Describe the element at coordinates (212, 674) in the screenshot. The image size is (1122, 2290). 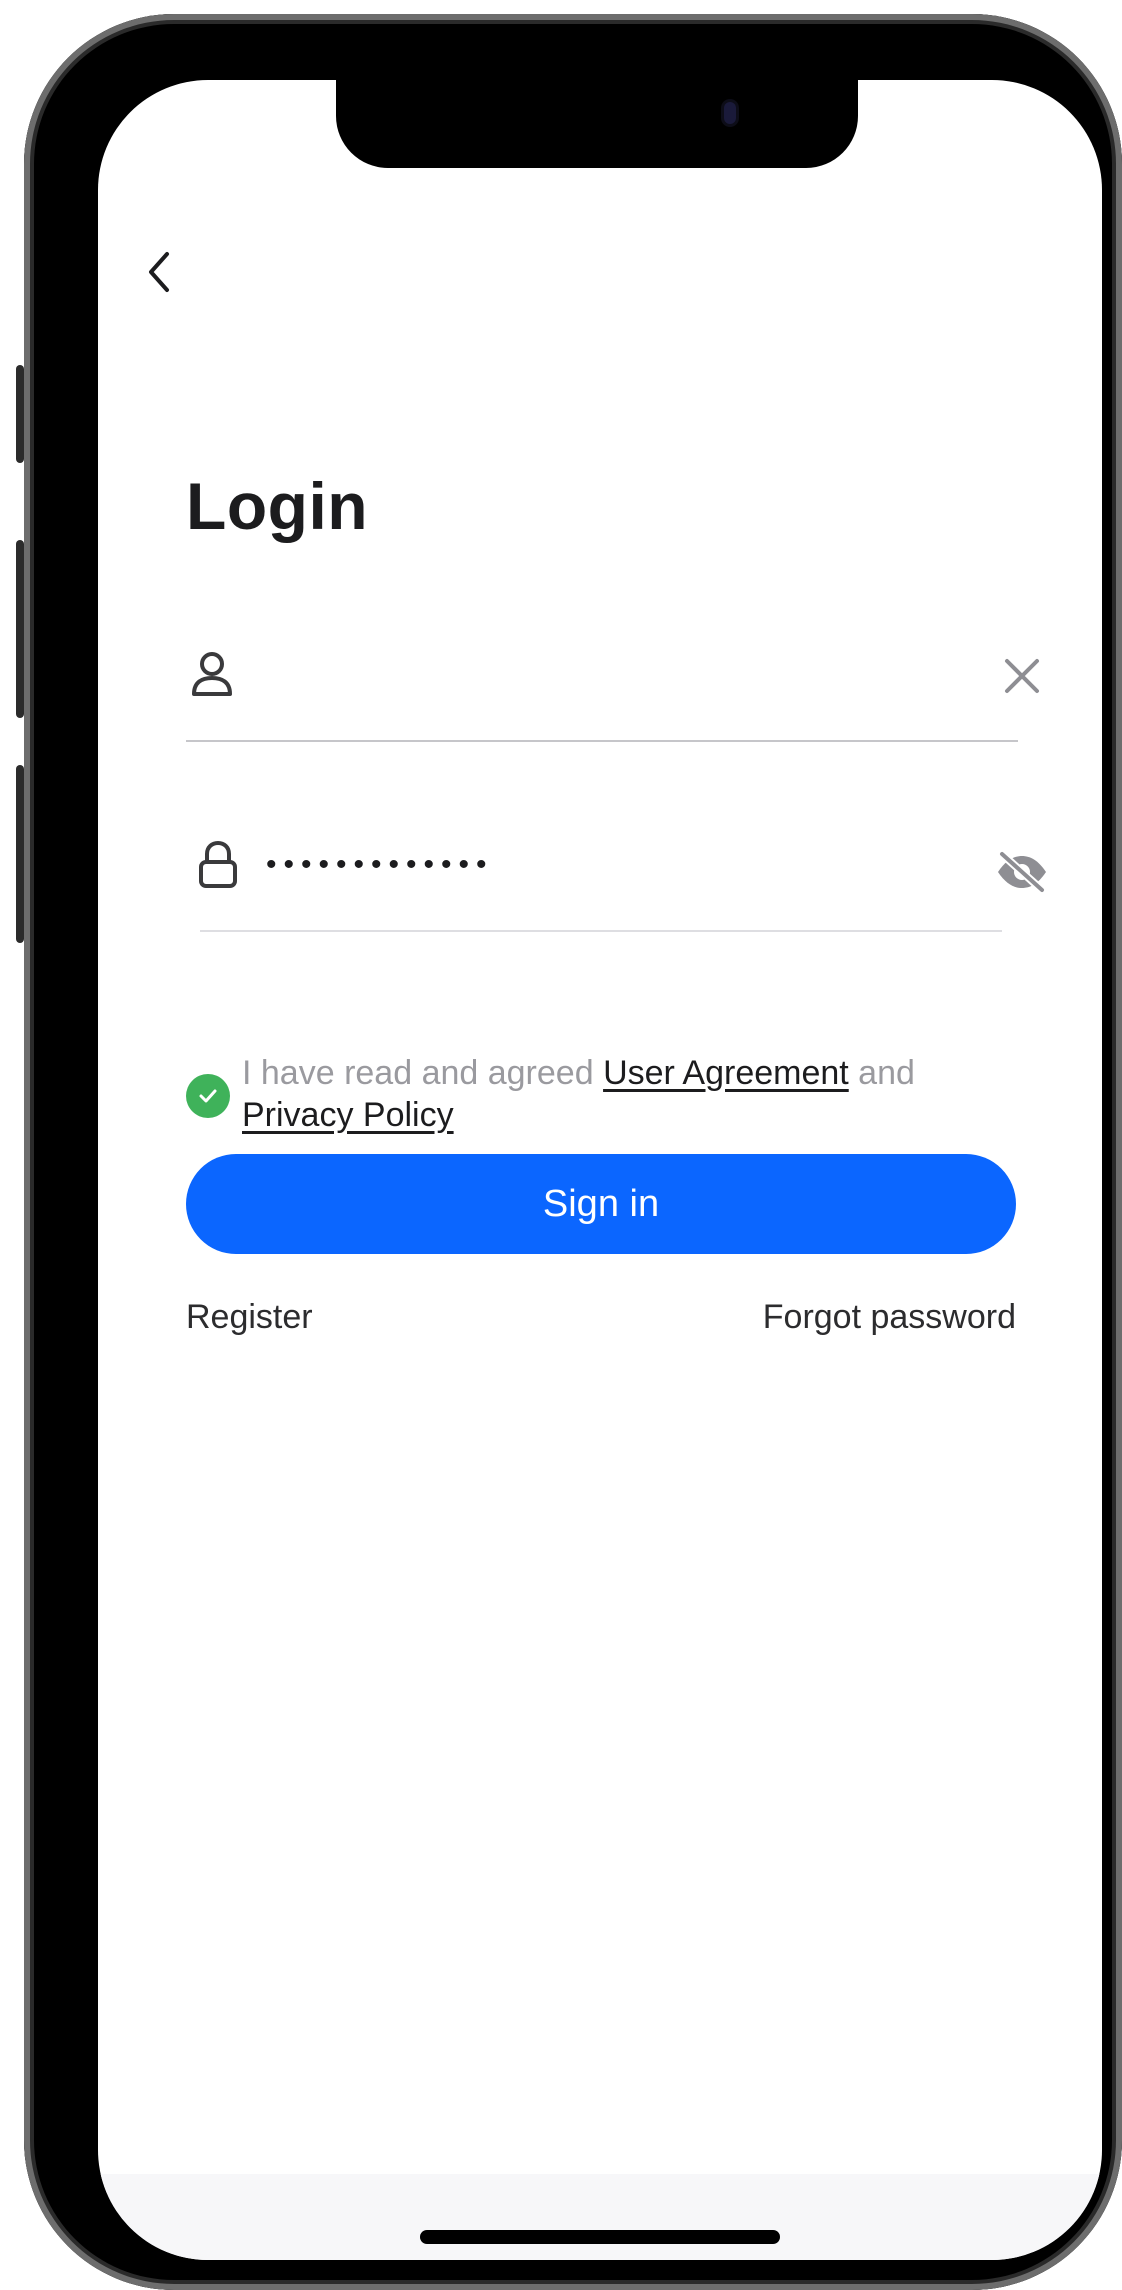
I see `user-icon` at that location.